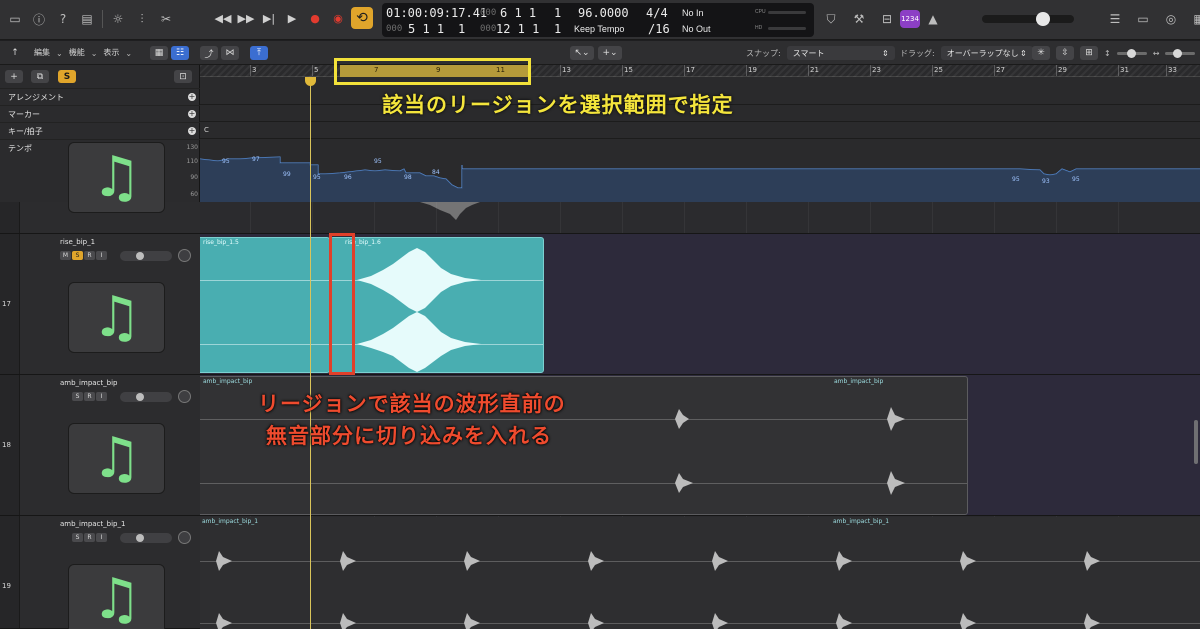 The width and height of the screenshot is (1200, 629). Describe the element at coordinates (1171, 19) in the screenshot. I see `loop-browser-icon: ◎` at that location.